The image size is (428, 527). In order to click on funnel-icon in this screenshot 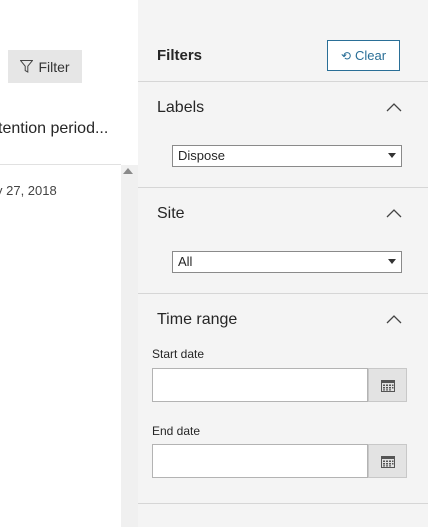, I will do `click(27, 66)`.